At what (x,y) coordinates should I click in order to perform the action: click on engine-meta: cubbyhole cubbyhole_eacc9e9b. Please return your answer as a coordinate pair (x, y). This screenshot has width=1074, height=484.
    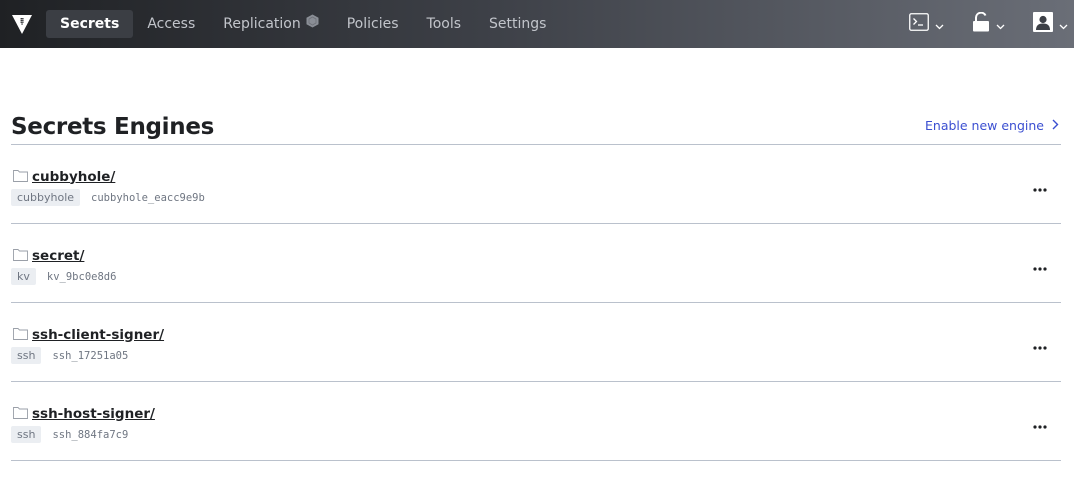
    Looking at the image, I should click on (108, 197).